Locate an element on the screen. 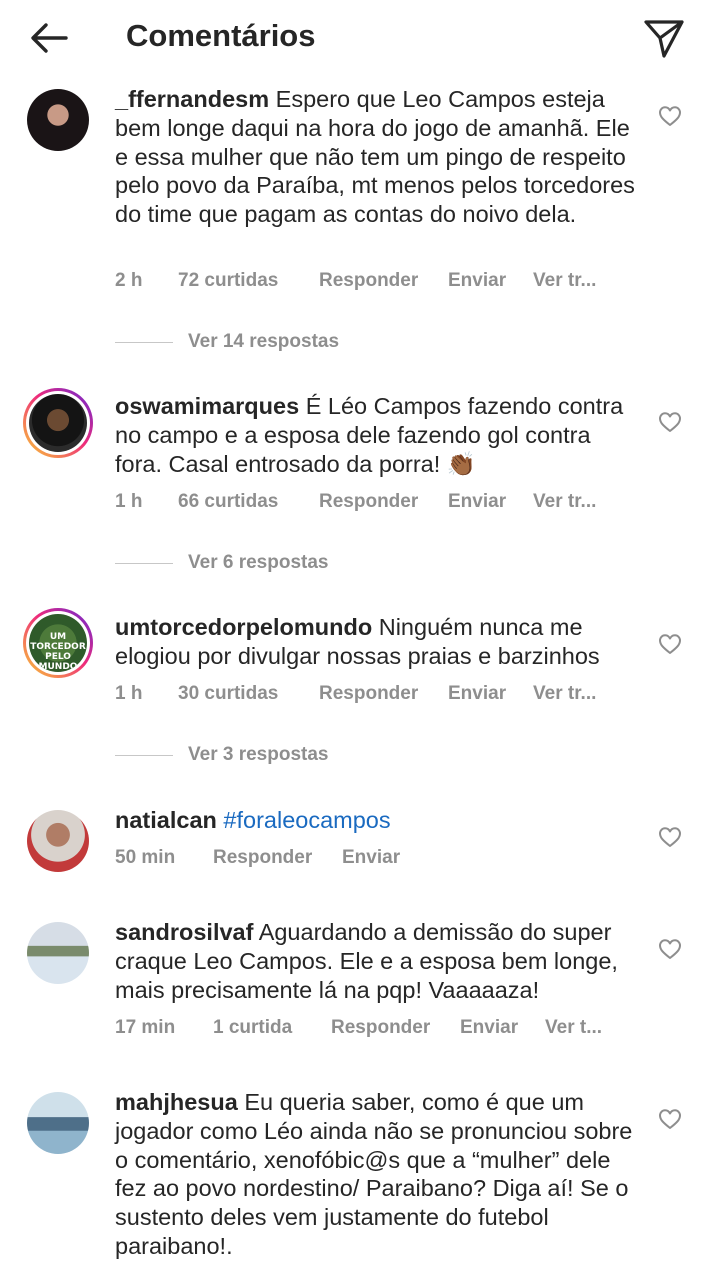 The height and width of the screenshot is (1267, 720). comment-likes: 66 curtidas is located at coordinates (228, 502).